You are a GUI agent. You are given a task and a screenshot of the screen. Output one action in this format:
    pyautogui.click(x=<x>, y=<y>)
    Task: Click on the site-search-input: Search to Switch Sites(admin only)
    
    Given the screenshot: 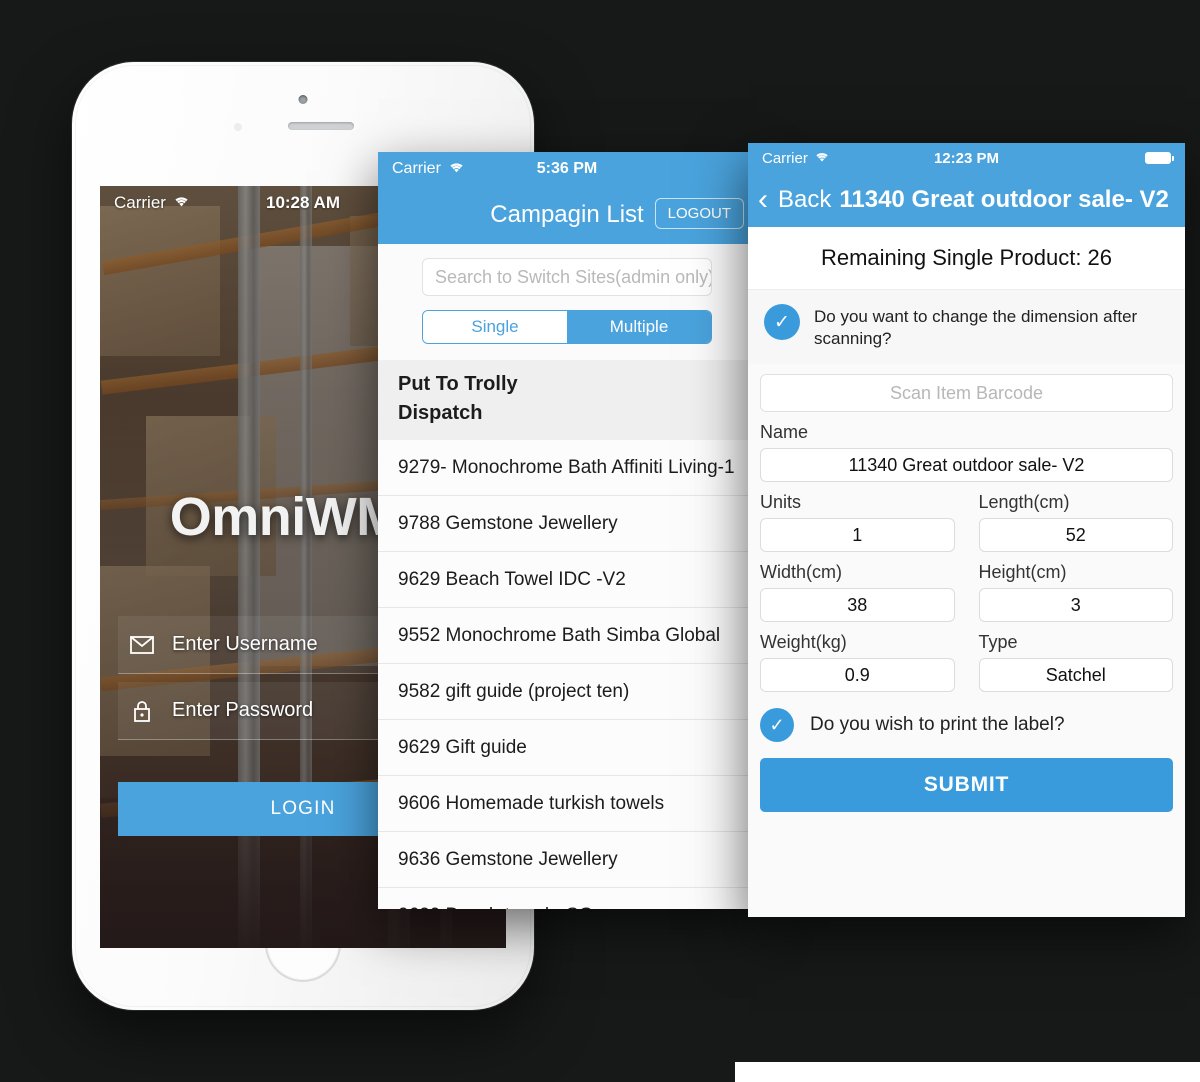 What is the action you would take?
    pyautogui.click(x=567, y=277)
    